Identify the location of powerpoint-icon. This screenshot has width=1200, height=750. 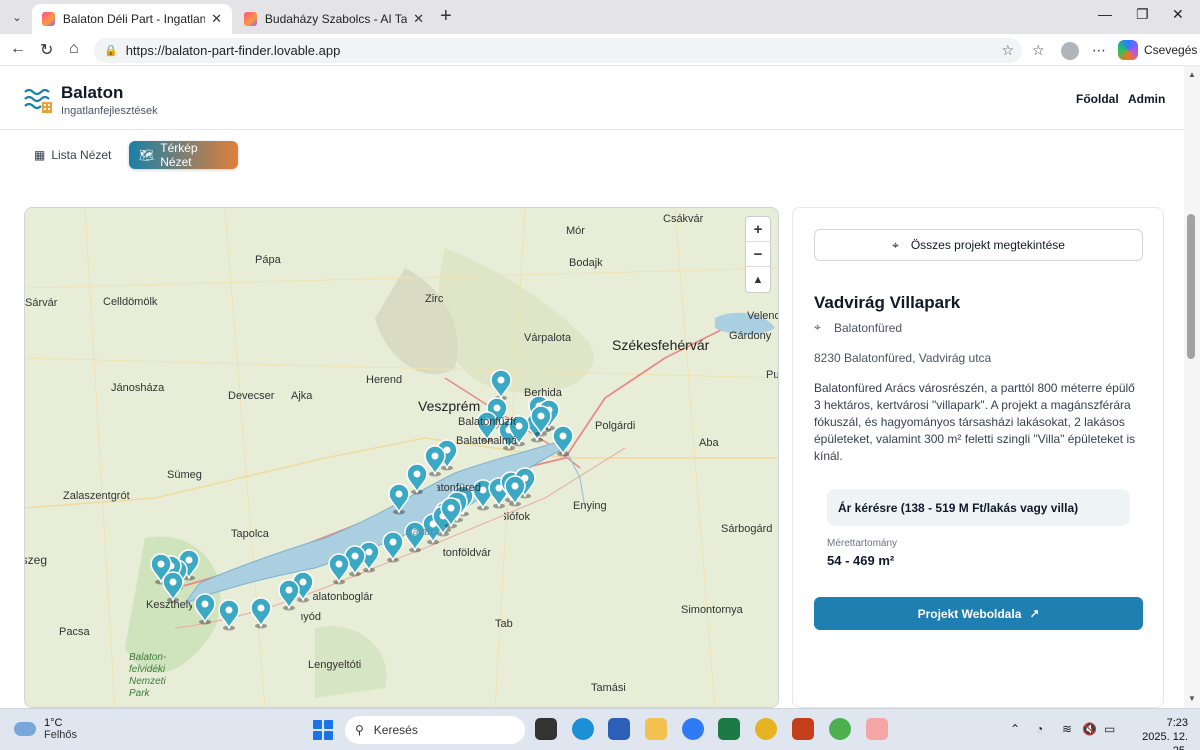
(803, 729).